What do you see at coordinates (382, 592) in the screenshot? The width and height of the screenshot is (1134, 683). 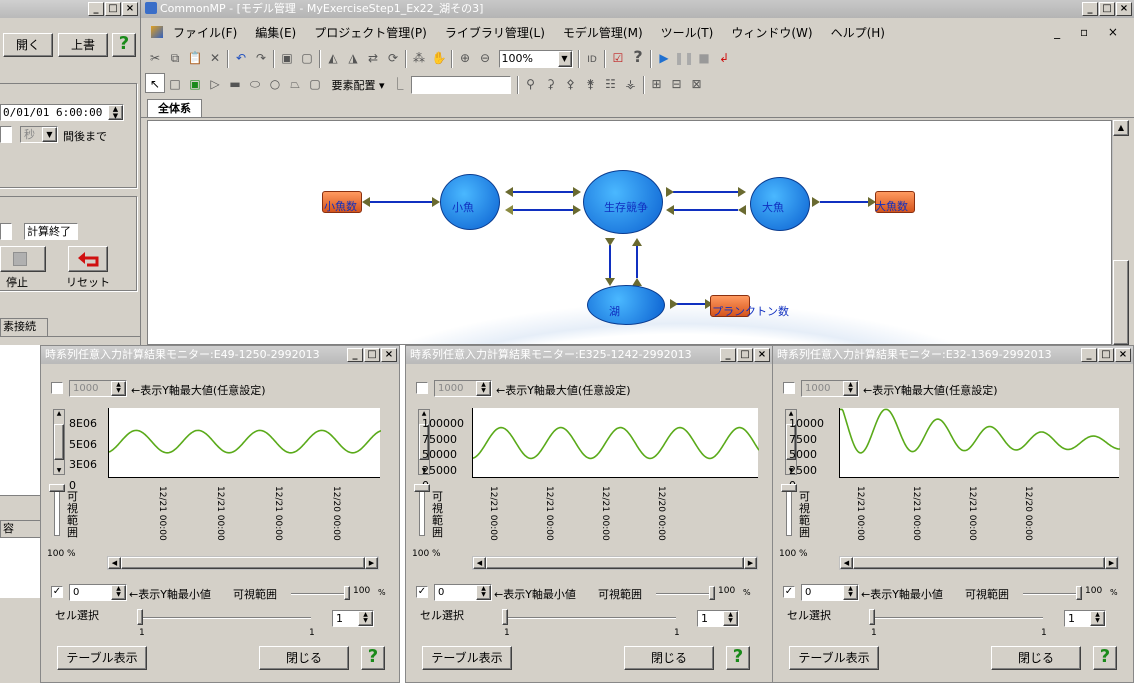 I see `range-percent-unit: %` at bounding box center [382, 592].